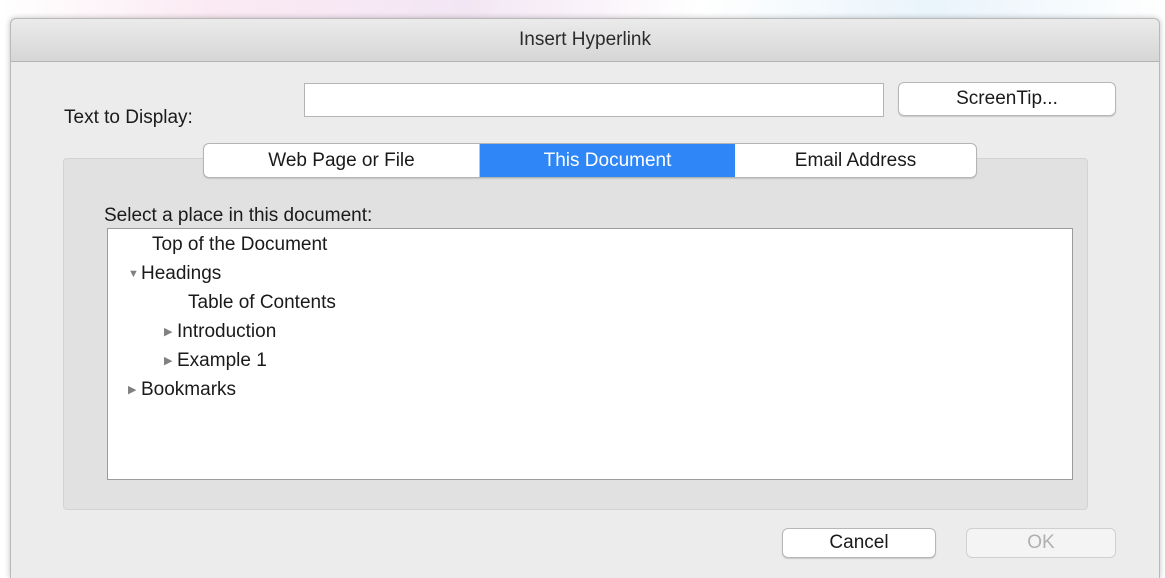  Describe the element at coordinates (585, 40) in the screenshot. I see `dialog-title: Insert Hyperlink` at that location.